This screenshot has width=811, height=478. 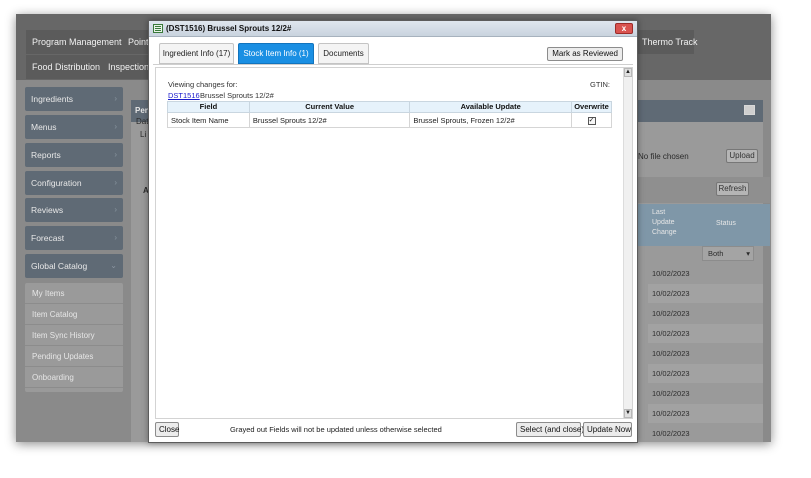 What do you see at coordinates (196, 53) in the screenshot?
I see `tab-ingredient-info: Ingredient Info (17)` at bounding box center [196, 53].